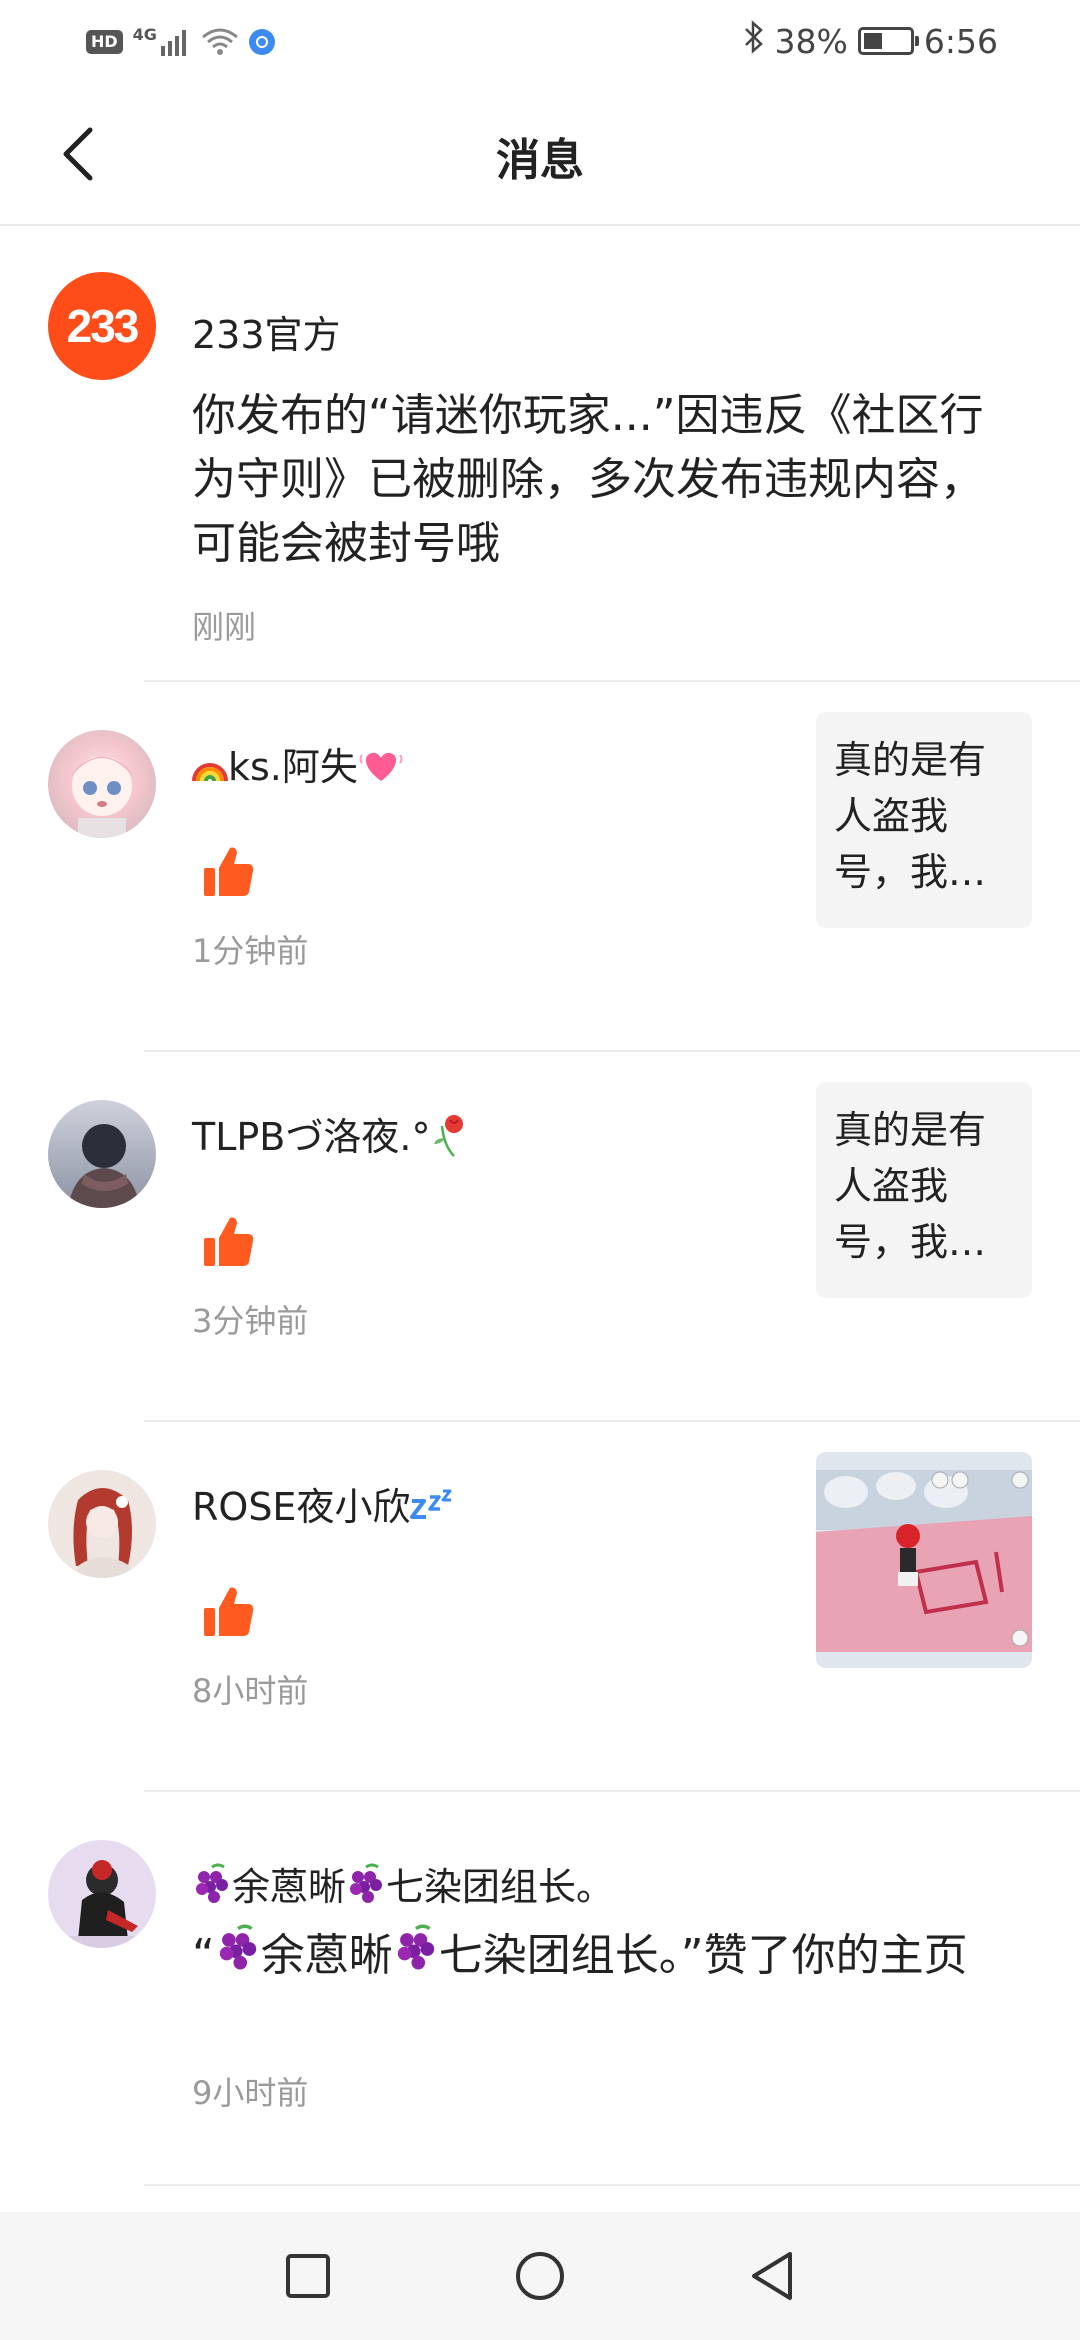 Image resolution: width=1080 pixels, height=2340 pixels. I want to click on wilted-rose-emoji, so click(451, 1139).